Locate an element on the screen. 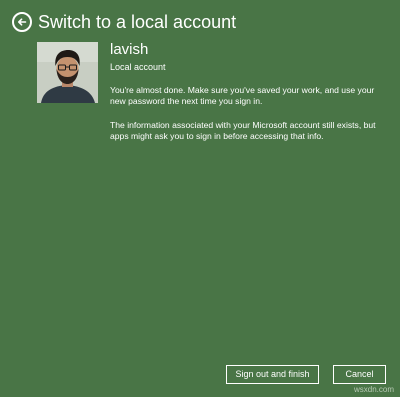 This screenshot has width=400, height=397. back-button is located at coordinates (22, 22).